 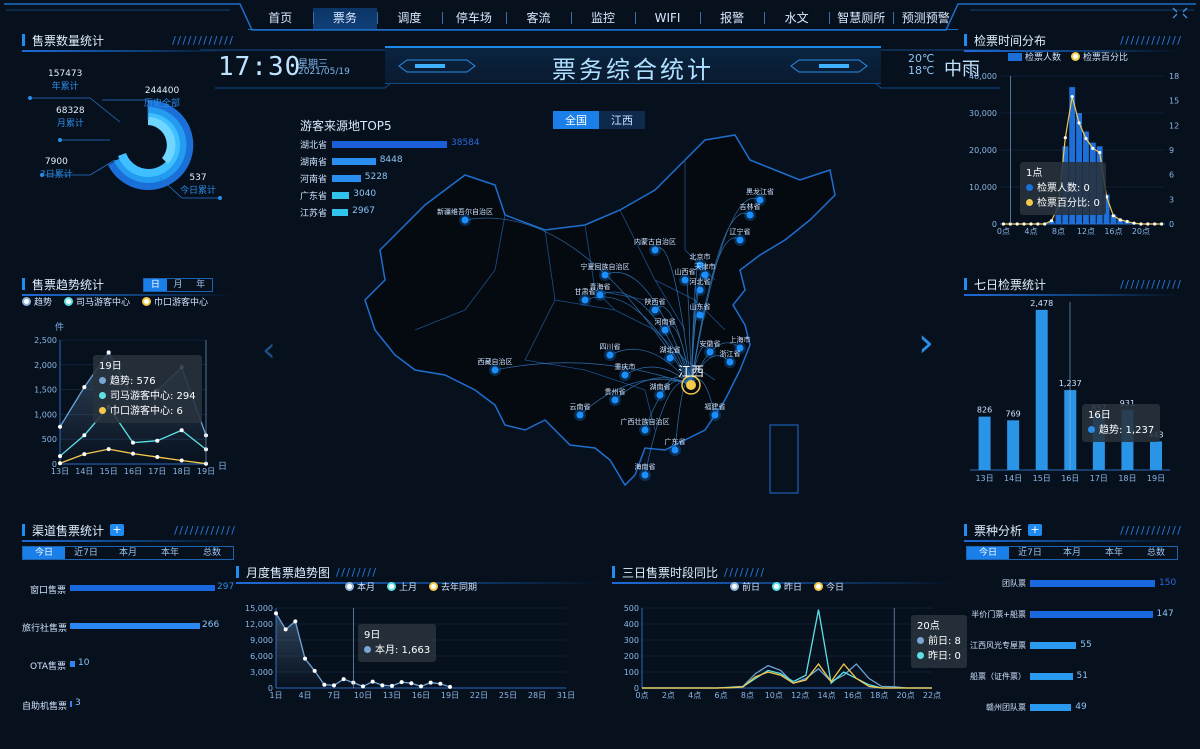 I want to click on ticket-type-add-icon: +, so click(x=1035, y=530).